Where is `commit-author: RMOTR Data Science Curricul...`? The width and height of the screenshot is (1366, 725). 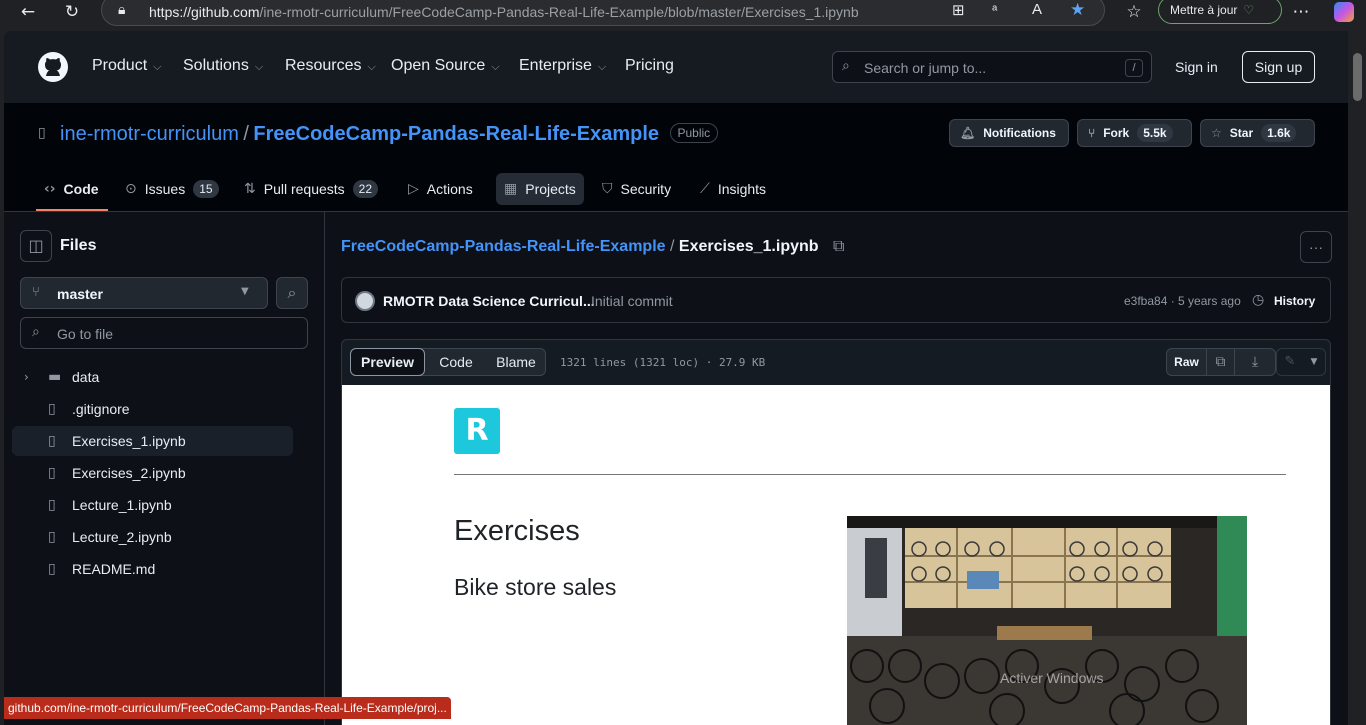
commit-author: RMOTR Data Science Curricul... is located at coordinates (489, 301).